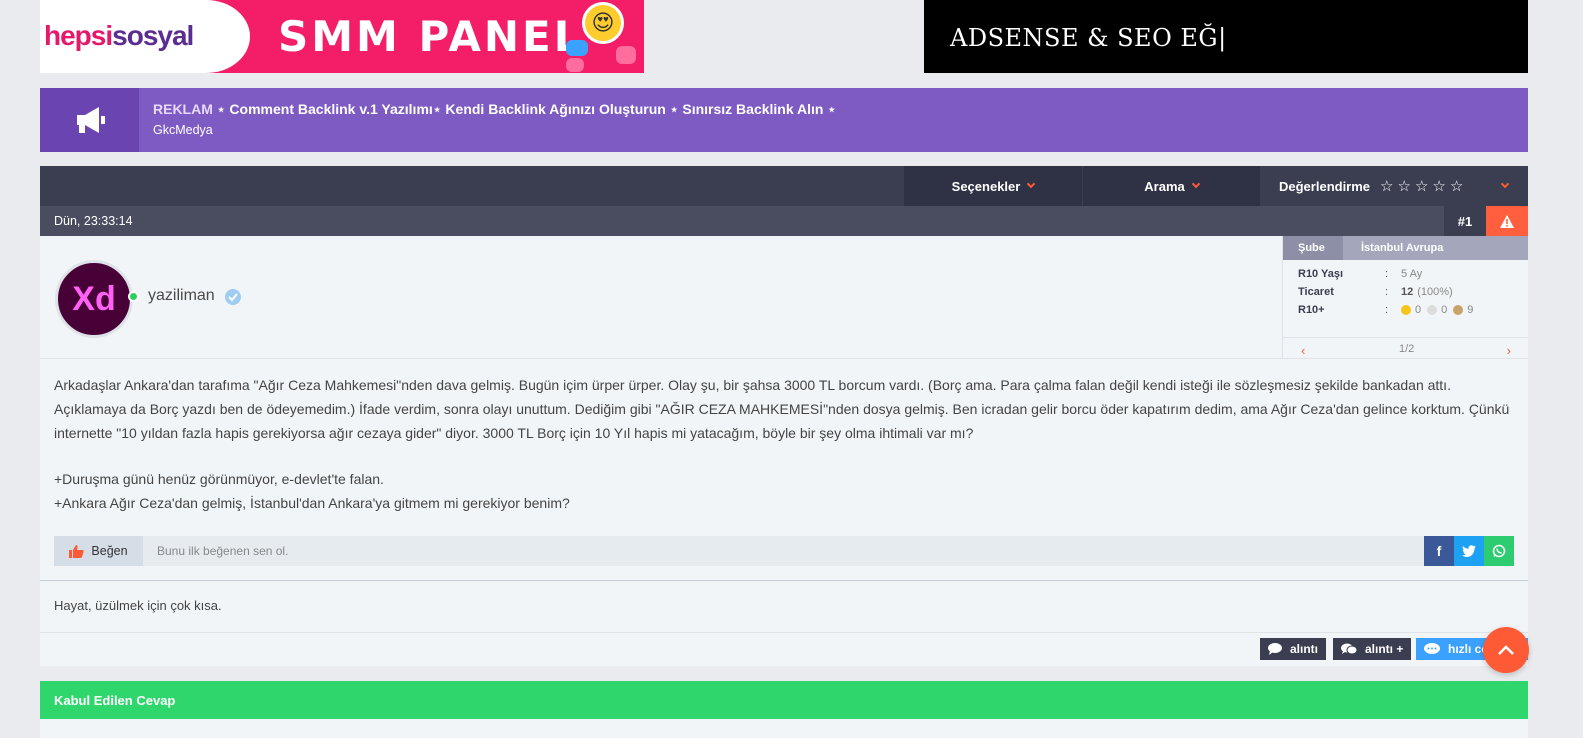 This screenshot has height=738, width=1583. I want to click on post-number: #1, so click(1465, 221).